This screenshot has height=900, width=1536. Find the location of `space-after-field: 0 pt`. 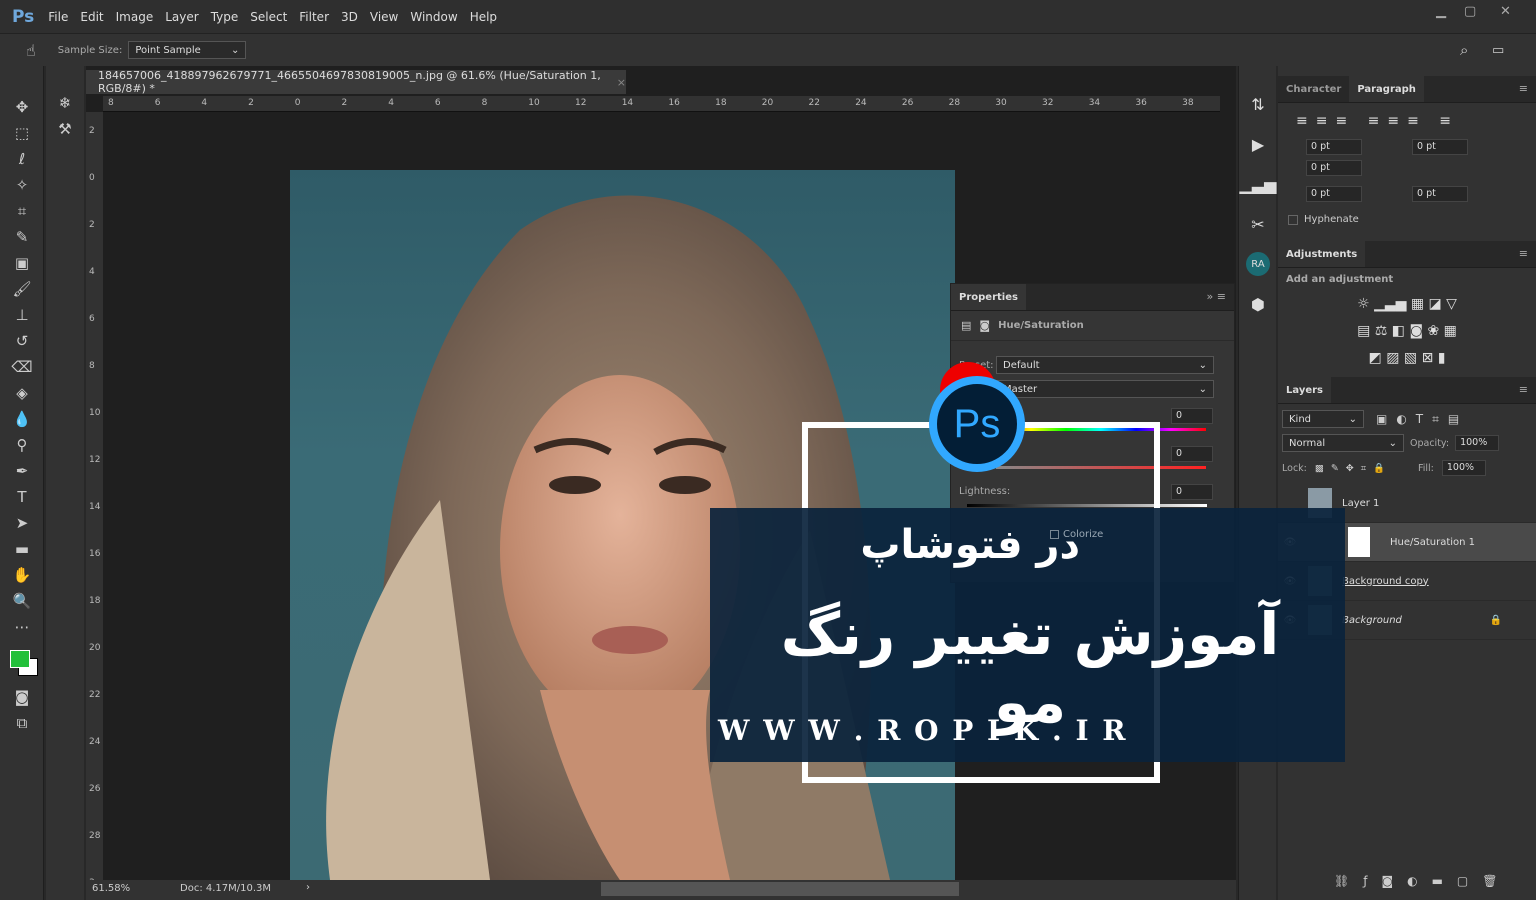

space-after-field: 0 pt is located at coordinates (1440, 194).